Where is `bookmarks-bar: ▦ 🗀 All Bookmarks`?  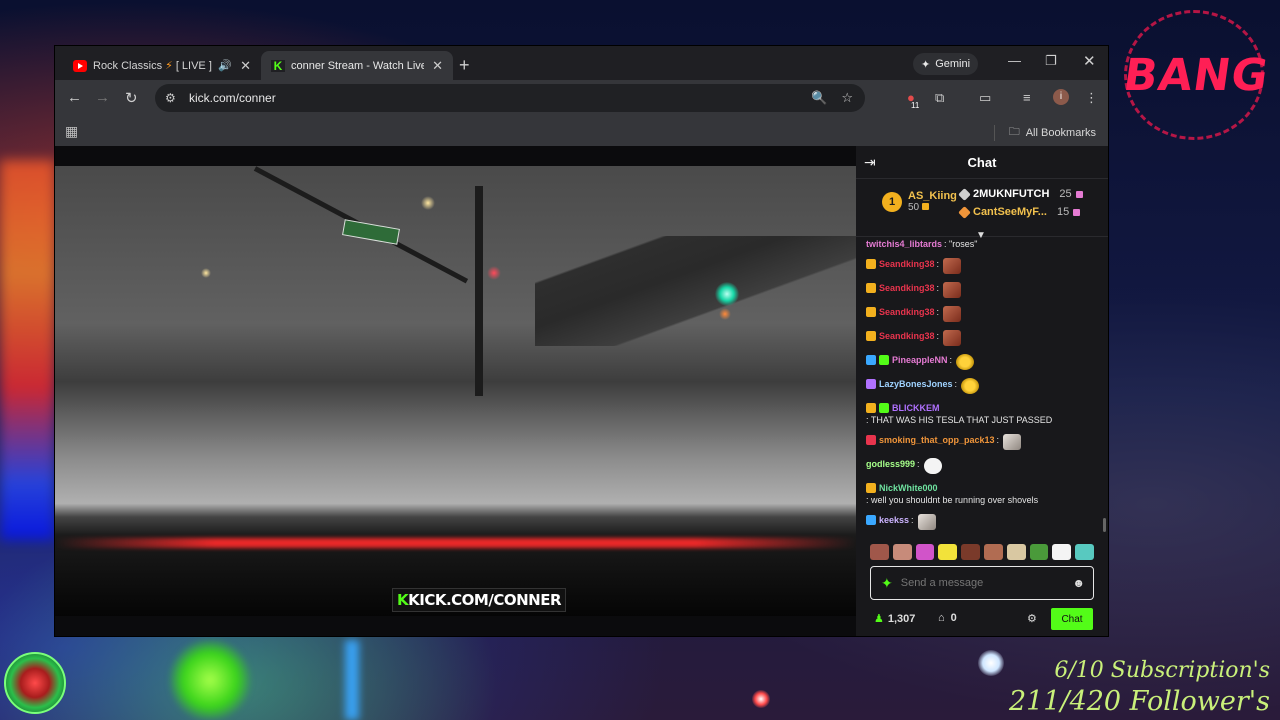 bookmarks-bar: ▦ 🗀 All Bookmarks is located at coordinates (581, 131).